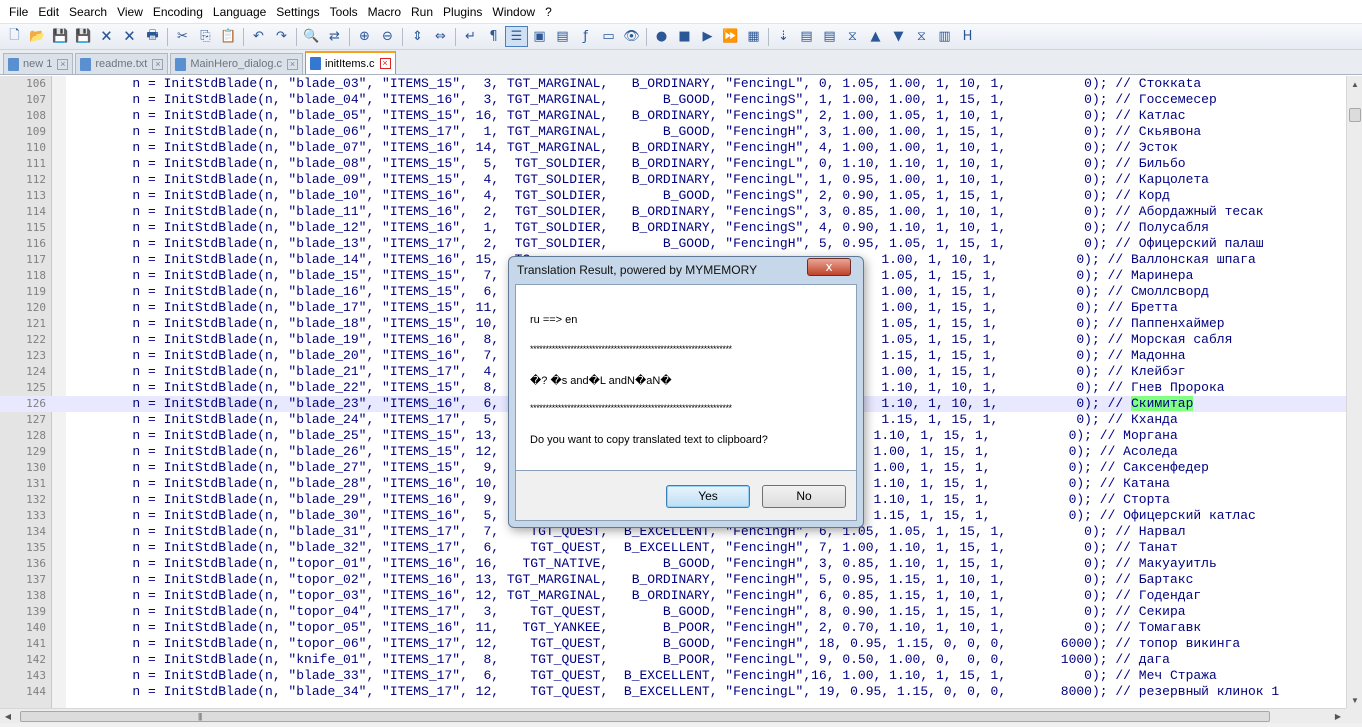  I want to click on menu-edit: Edit, so click(48, 12).